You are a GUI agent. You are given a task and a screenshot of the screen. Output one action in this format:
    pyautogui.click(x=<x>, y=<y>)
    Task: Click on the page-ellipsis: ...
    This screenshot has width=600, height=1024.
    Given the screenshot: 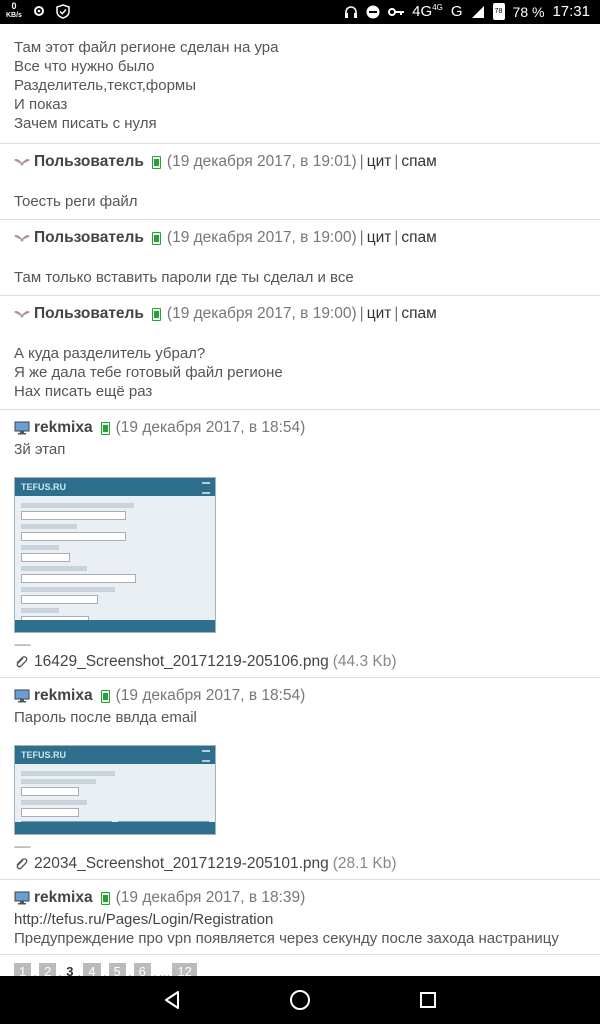 What is the action you would take?
    pyautogui.click(x=164, y=970)
    